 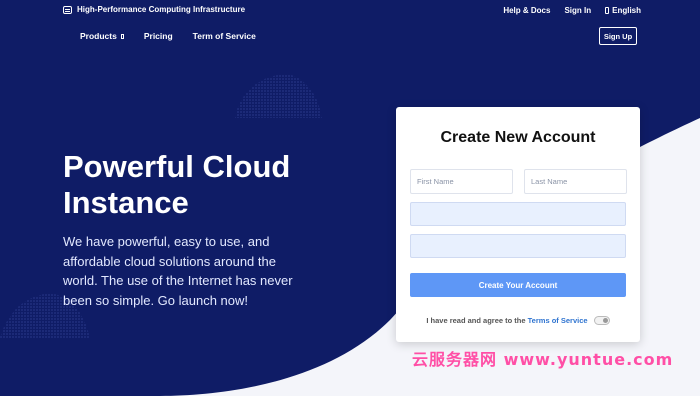 What do you see at coordinates (476, 320) in the screenshot?
I see `agree-text: I have read and agree to the` at bounding box center [476, 320].